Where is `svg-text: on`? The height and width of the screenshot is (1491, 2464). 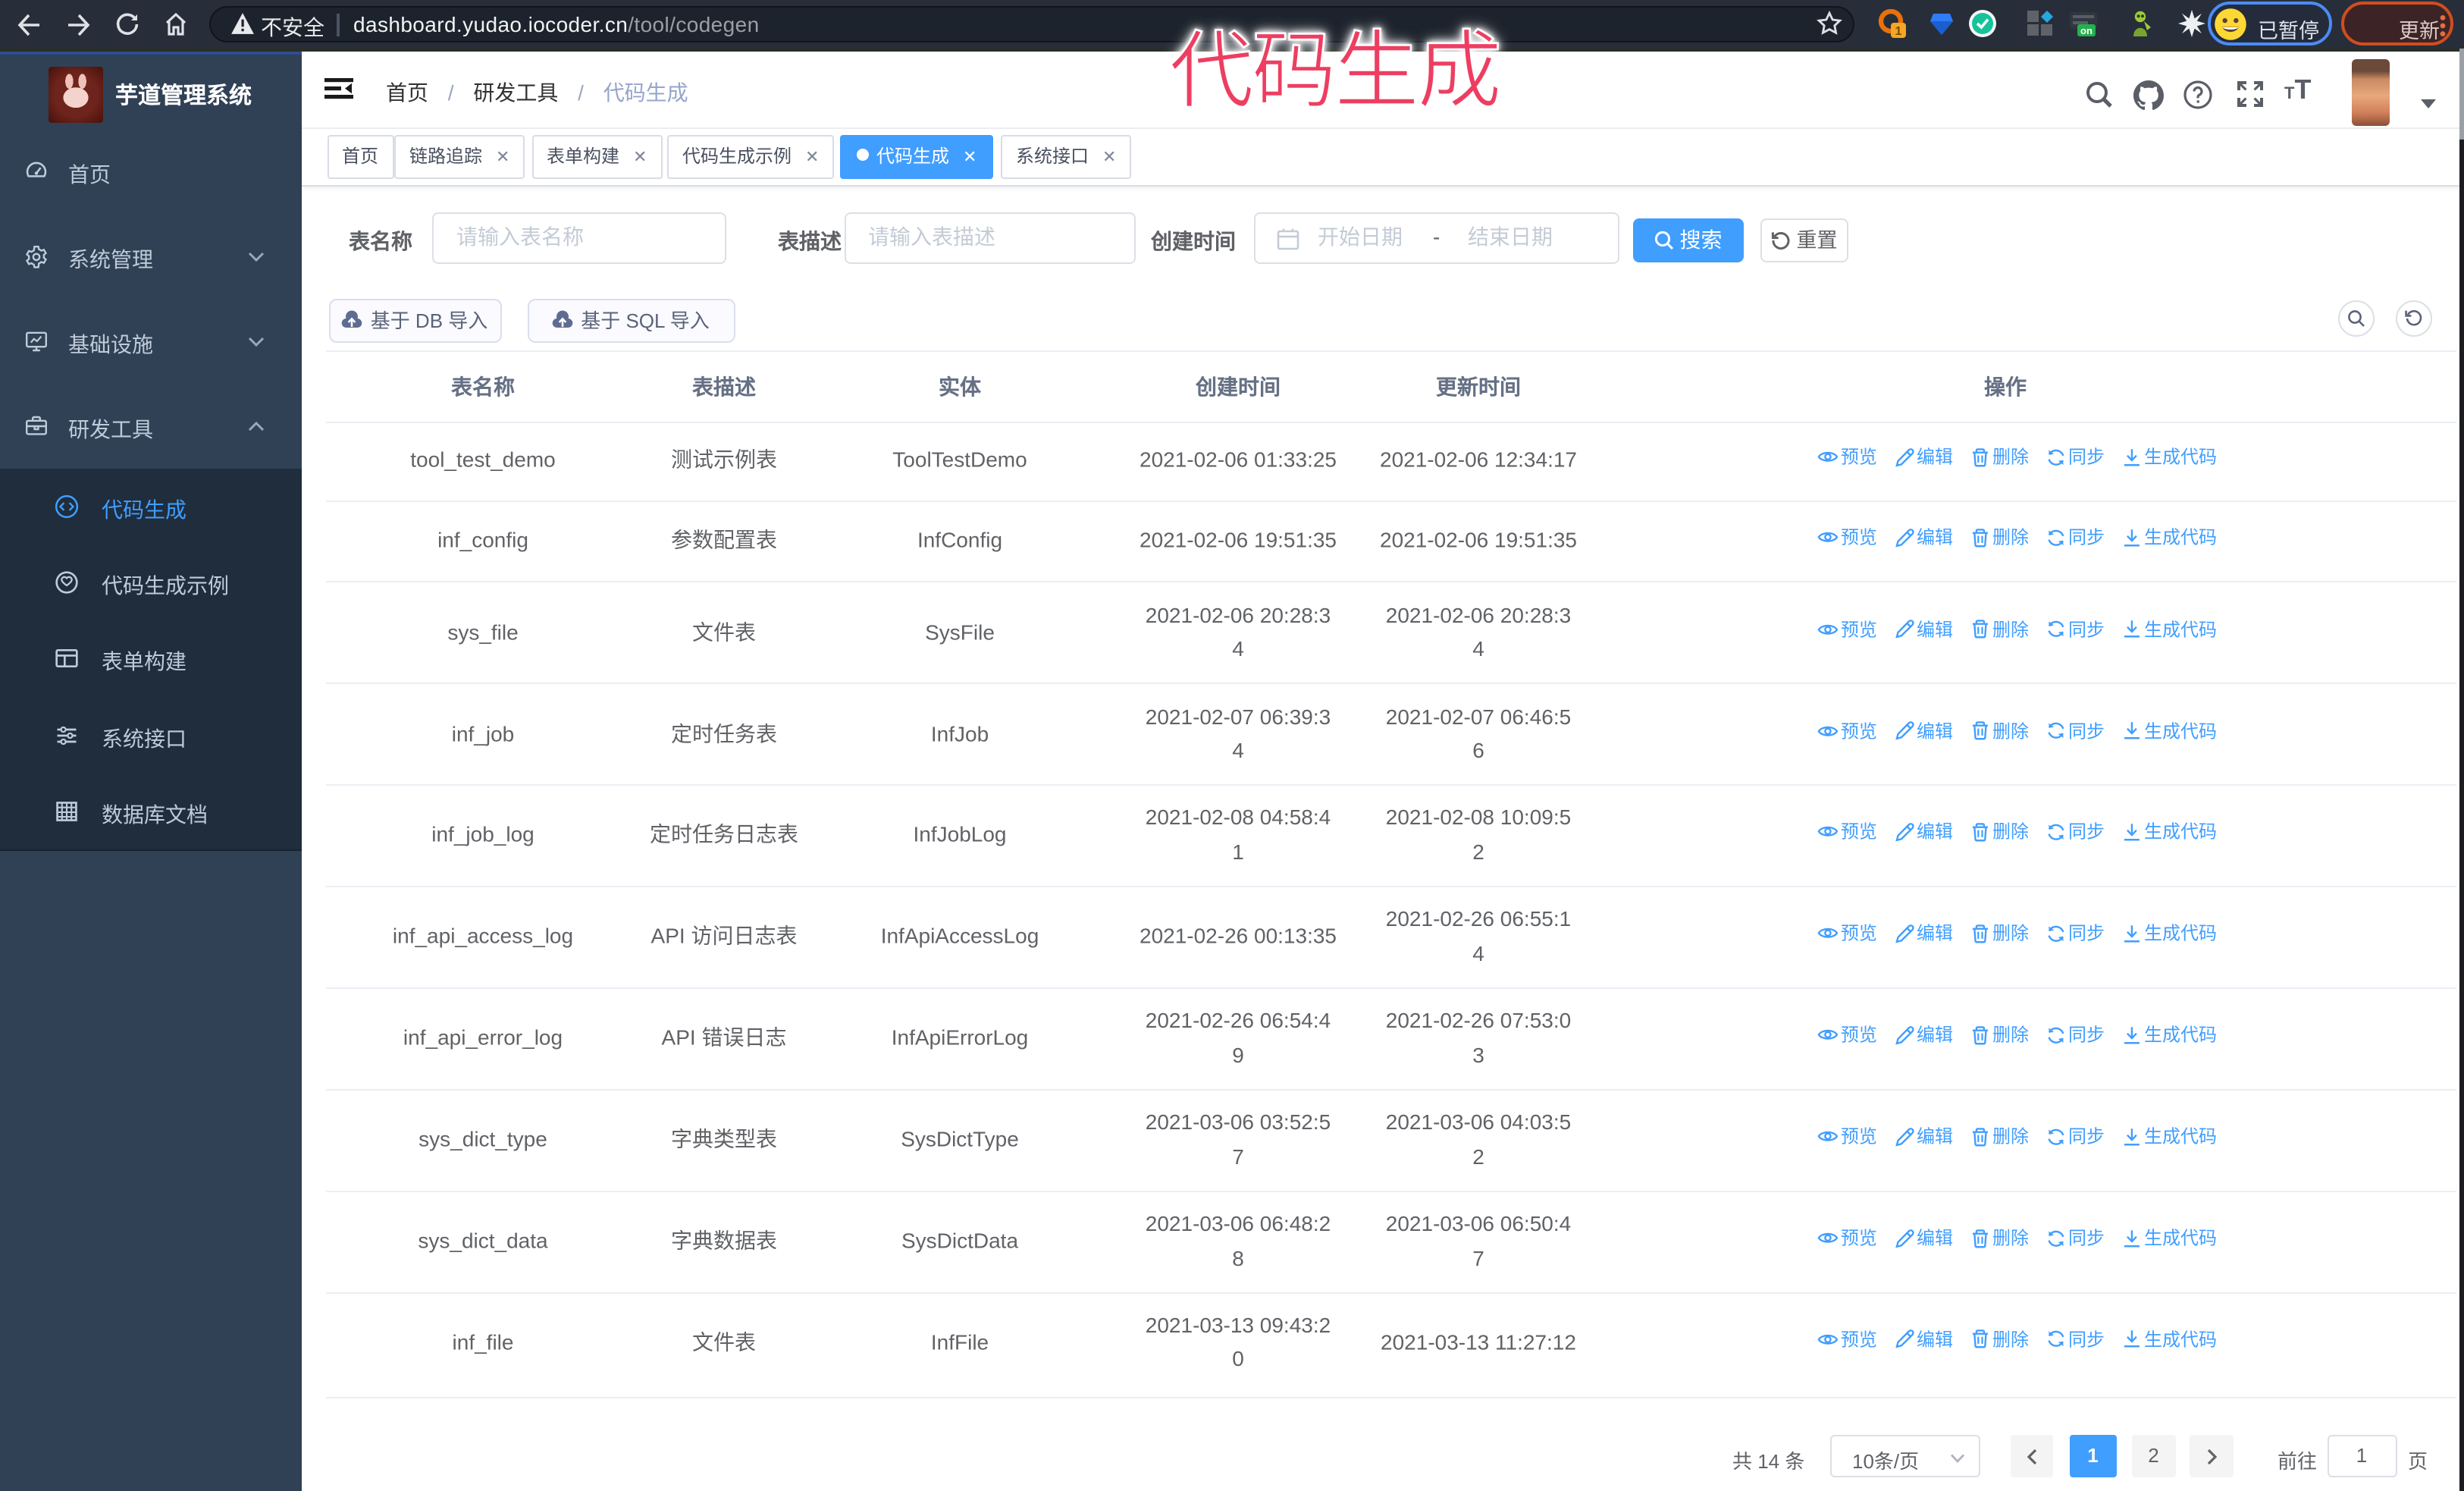
svg-text: on is located at coordinates (2086, 30).